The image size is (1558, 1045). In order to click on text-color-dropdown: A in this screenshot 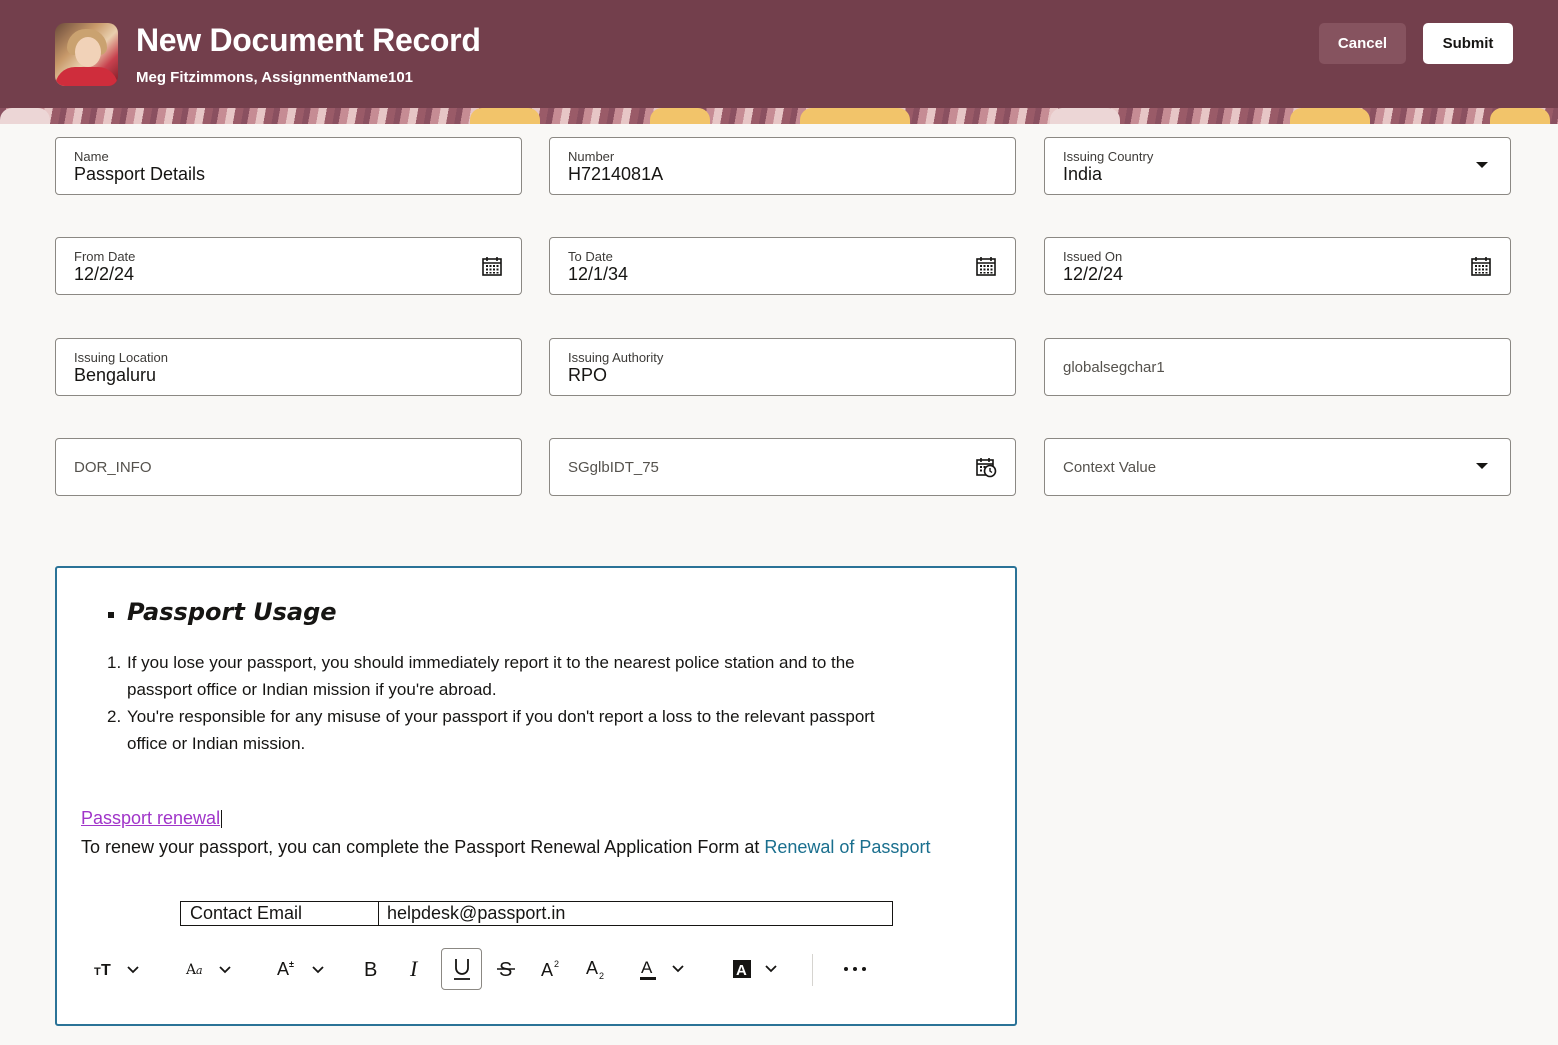, I will do `click(664, 969)`.